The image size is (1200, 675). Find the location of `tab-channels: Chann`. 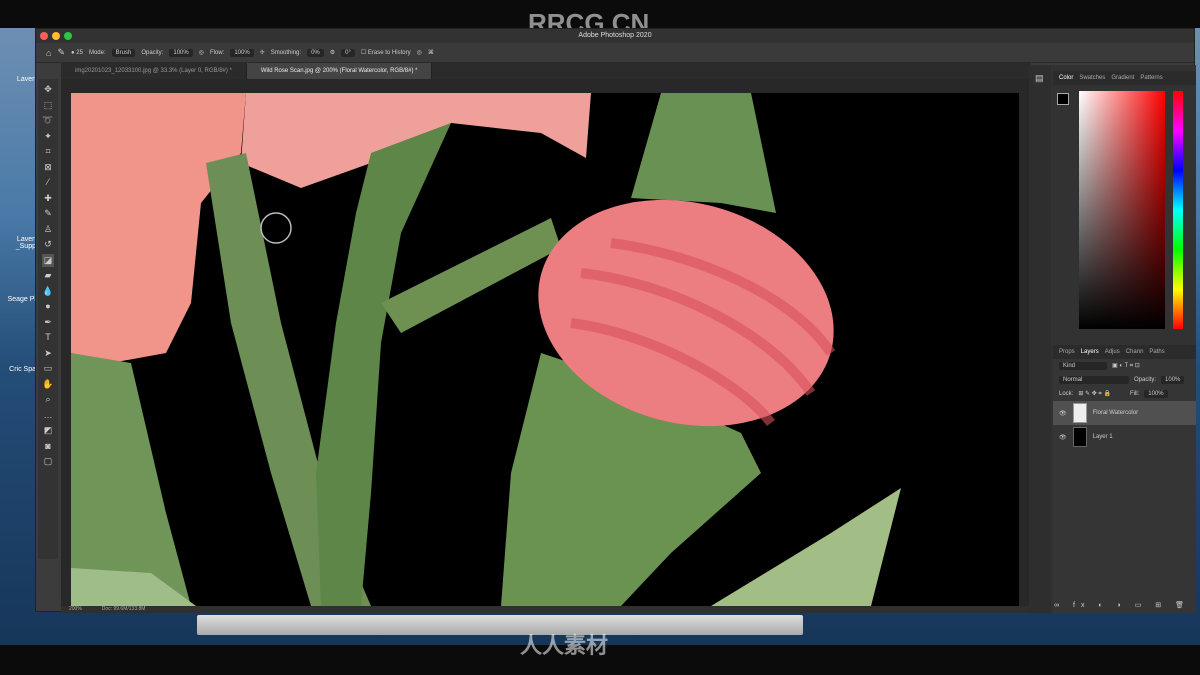

tab-channels: Chann is located at coordinates (1135, 352).